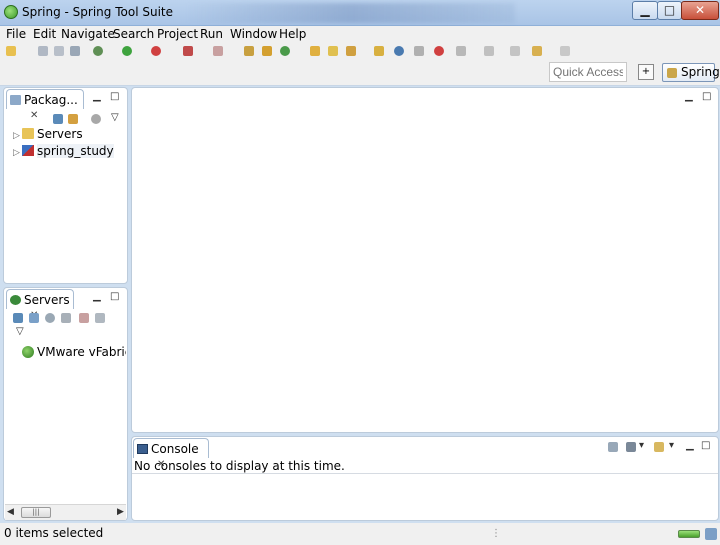  What do you see at coordinates (54, 533) in the screenshot?
I see `status-text: 0 items selected` at bounding box center [54, 533].